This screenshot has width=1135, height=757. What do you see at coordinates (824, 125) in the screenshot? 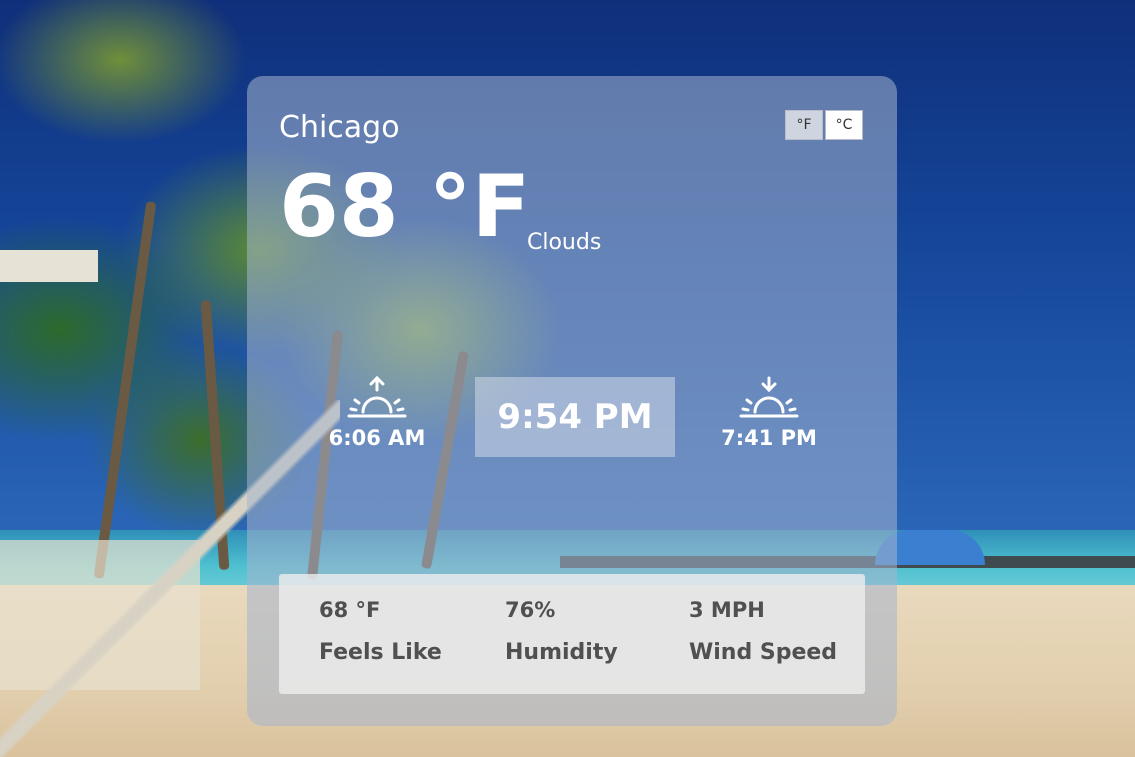
I see `unit-toggle: °F °C` at bounding box center [824, 125].